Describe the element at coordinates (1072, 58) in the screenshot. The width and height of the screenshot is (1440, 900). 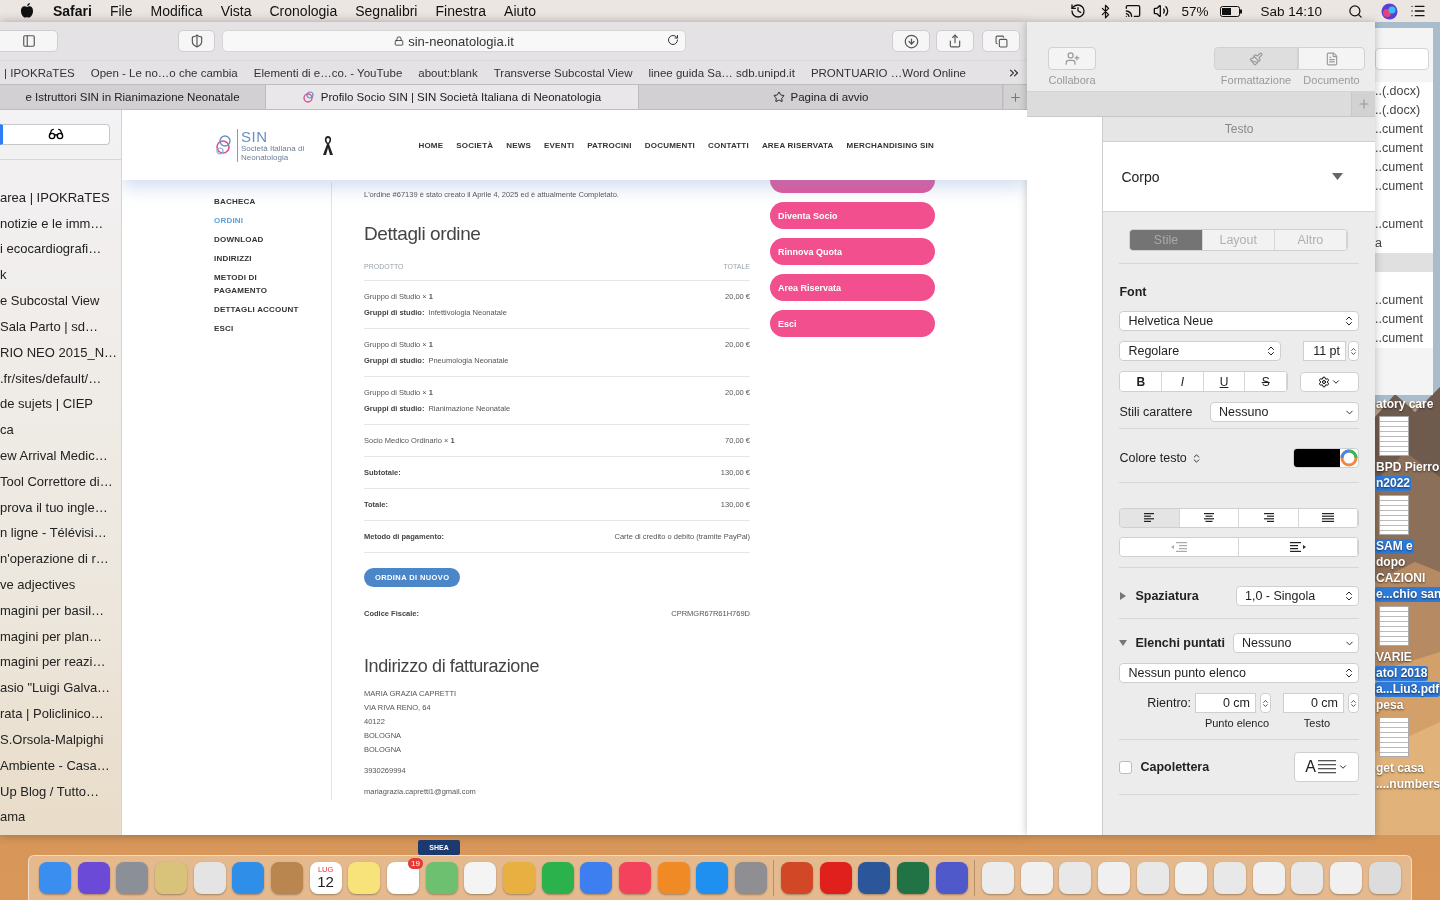
I see `collaborate-button` at that location.